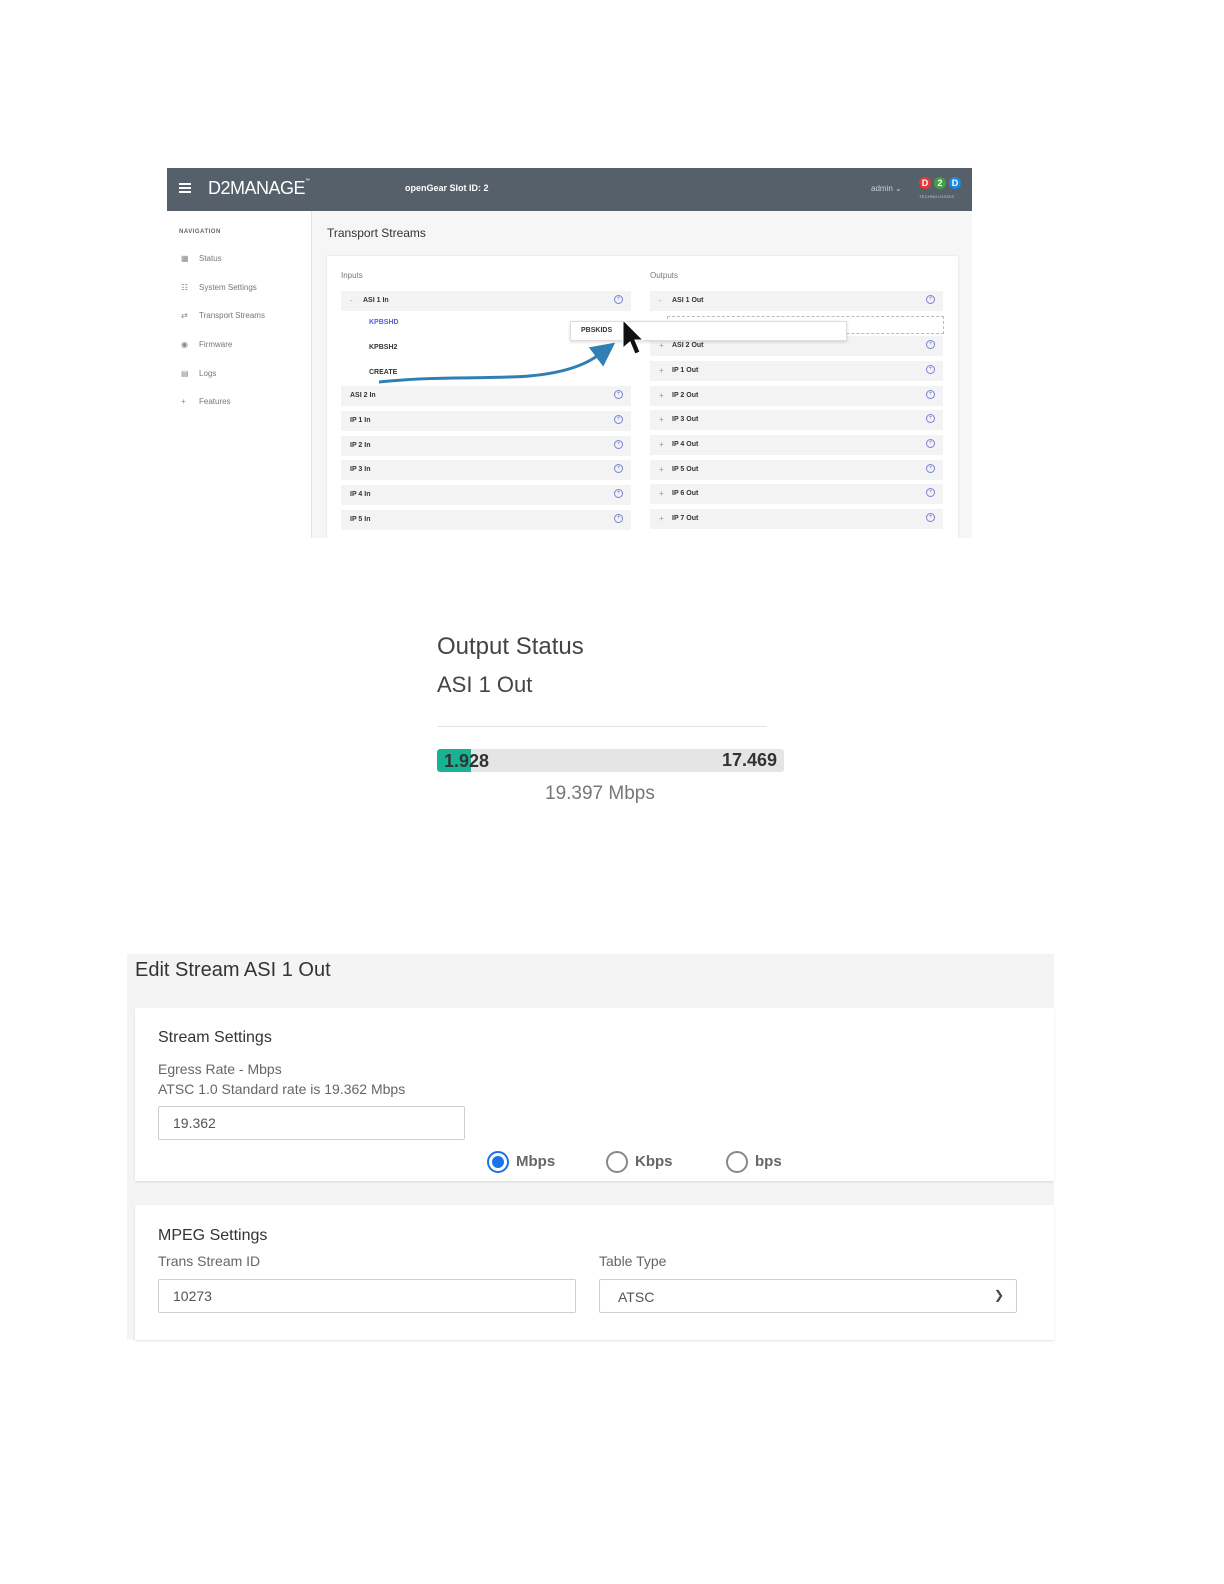  What do you see at coordinates (796, 445) in the screenshot?
I see `output-row: + IP 4 Out +` at bounding box center [796, 445].